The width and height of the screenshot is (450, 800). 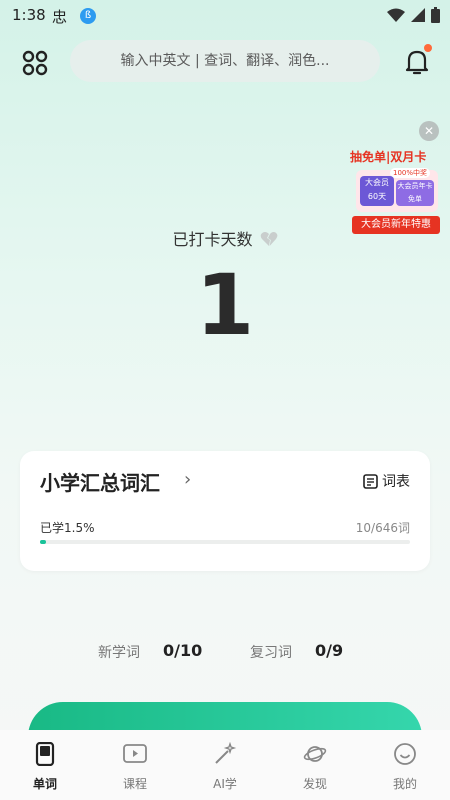 I want to click on new-words-label: 新学词, so click(x=119, y=653).